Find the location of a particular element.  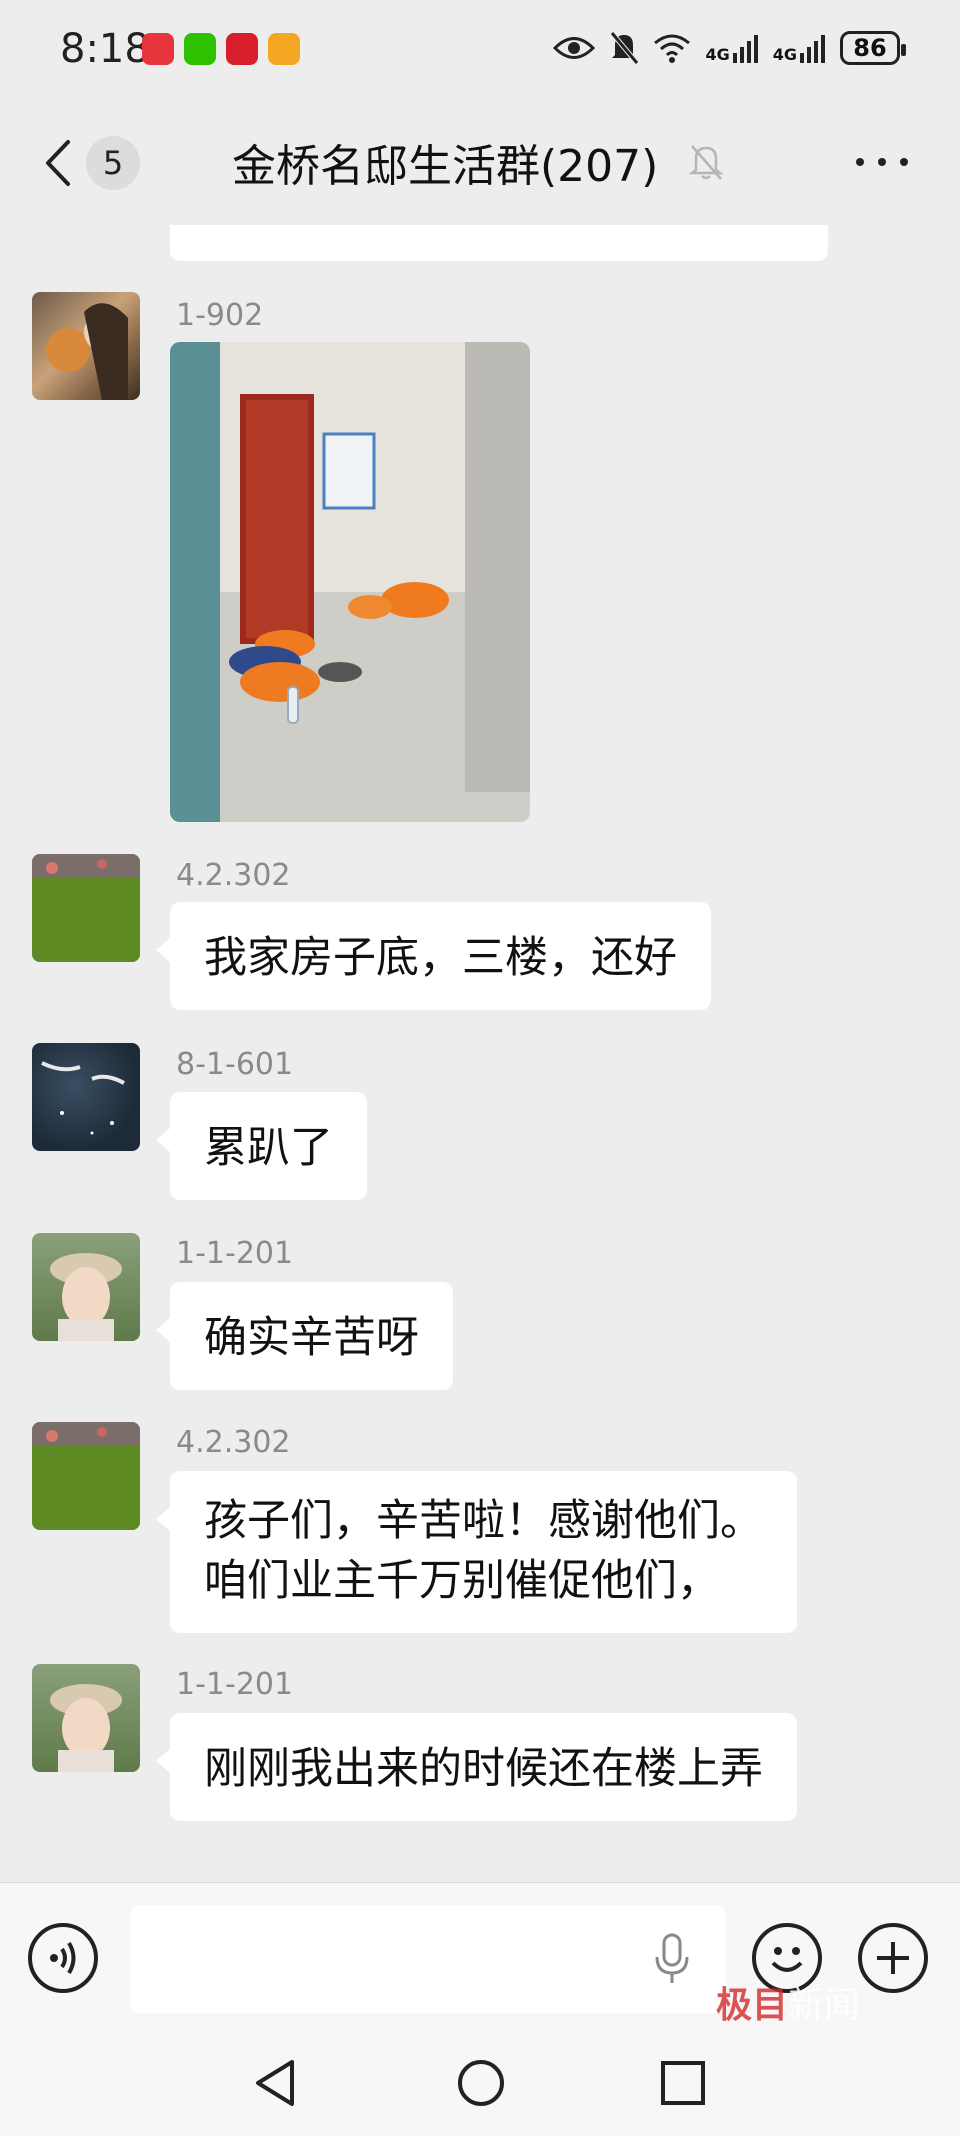

message-bubble: 累趴了 is located at coordinates (261, 1146).